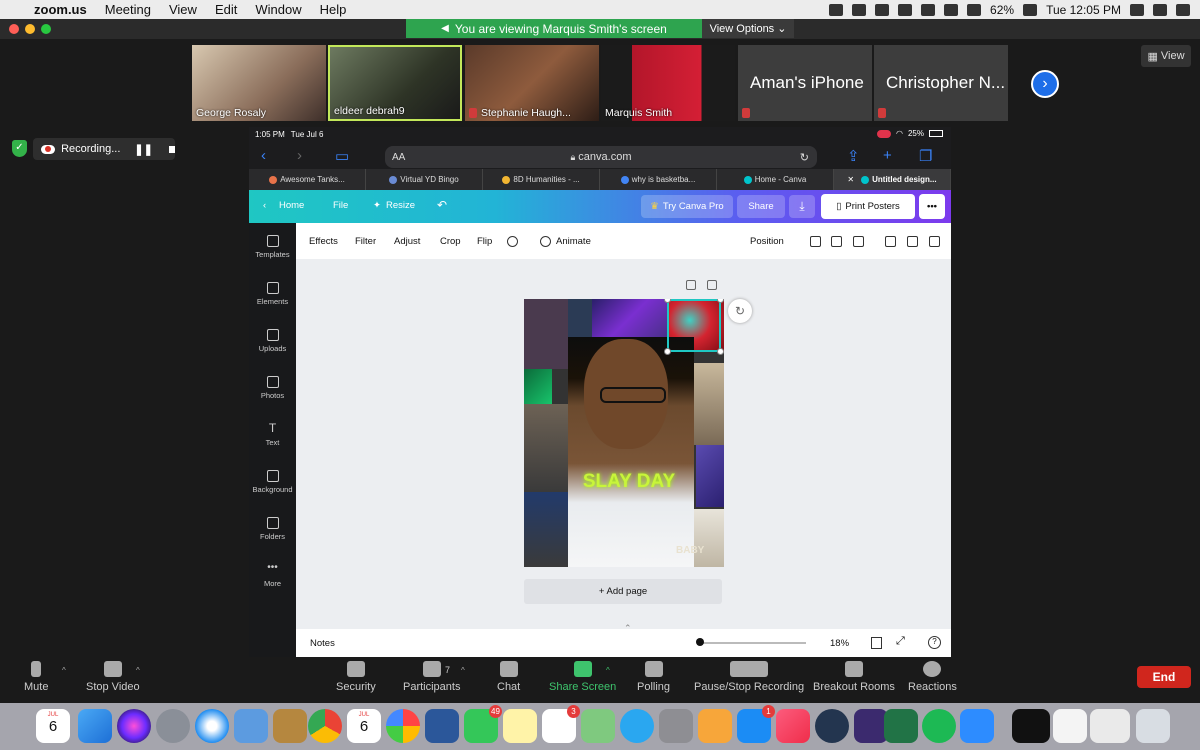  Describe the element at coordinates (793, 726) in the screenshot. I see `music-icon` at that location.